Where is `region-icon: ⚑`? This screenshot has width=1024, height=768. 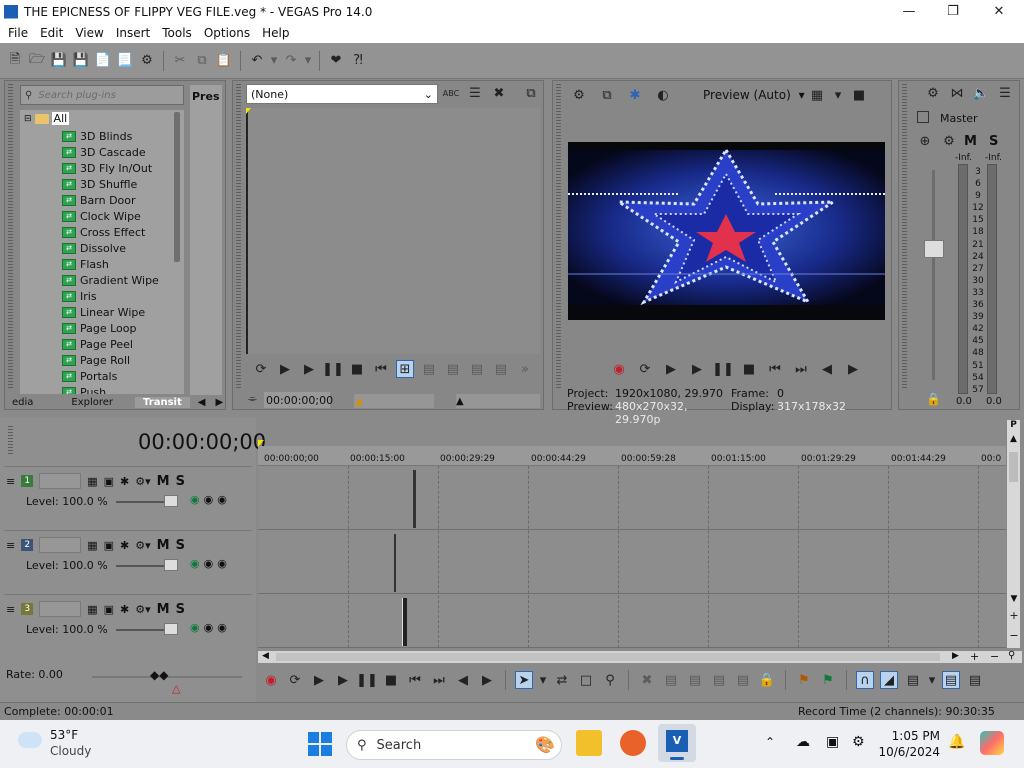 region-icon: ⚑ is located at coordinates (828, 680).